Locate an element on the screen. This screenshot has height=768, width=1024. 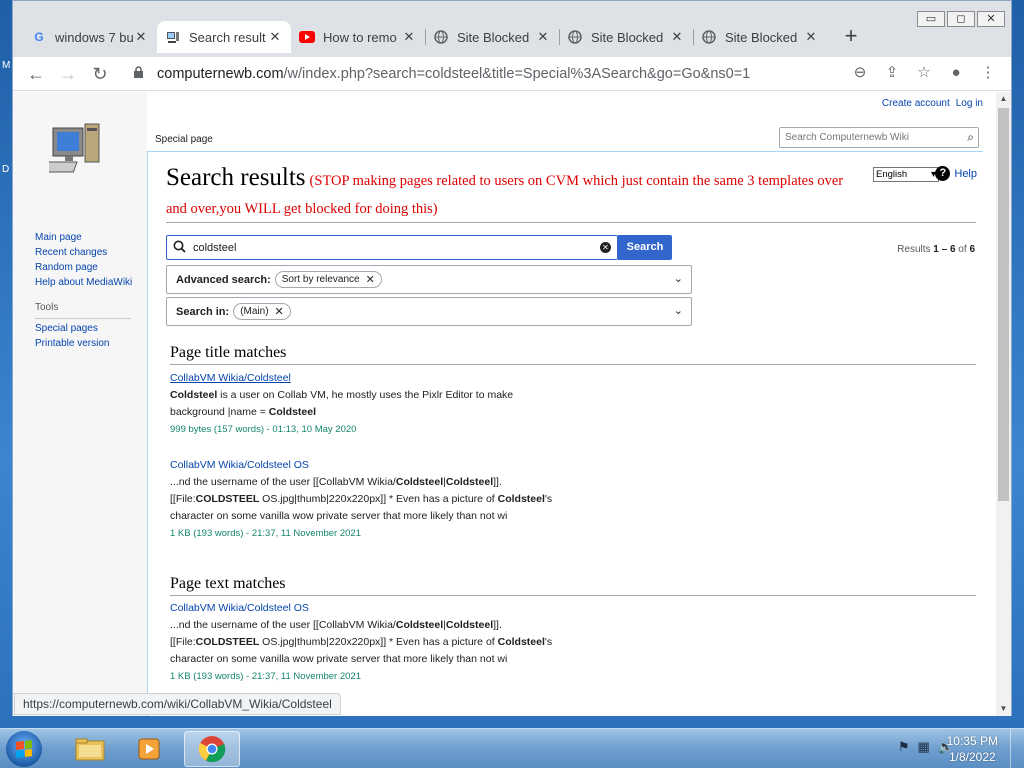
address-bar-actions: ⊖ ⇪ ☆ ● ⋮ is located at coordinates (924, 73).